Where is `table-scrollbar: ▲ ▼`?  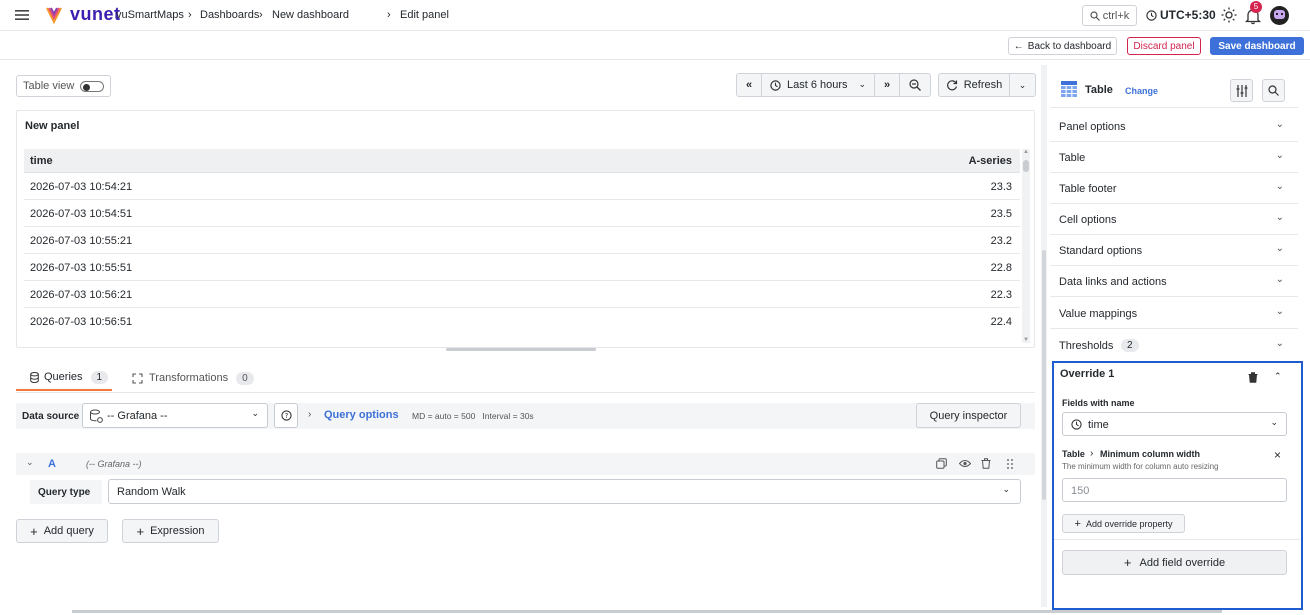
table-scrollbar: ▲ ▼ is located at coordinates (1026, 246).